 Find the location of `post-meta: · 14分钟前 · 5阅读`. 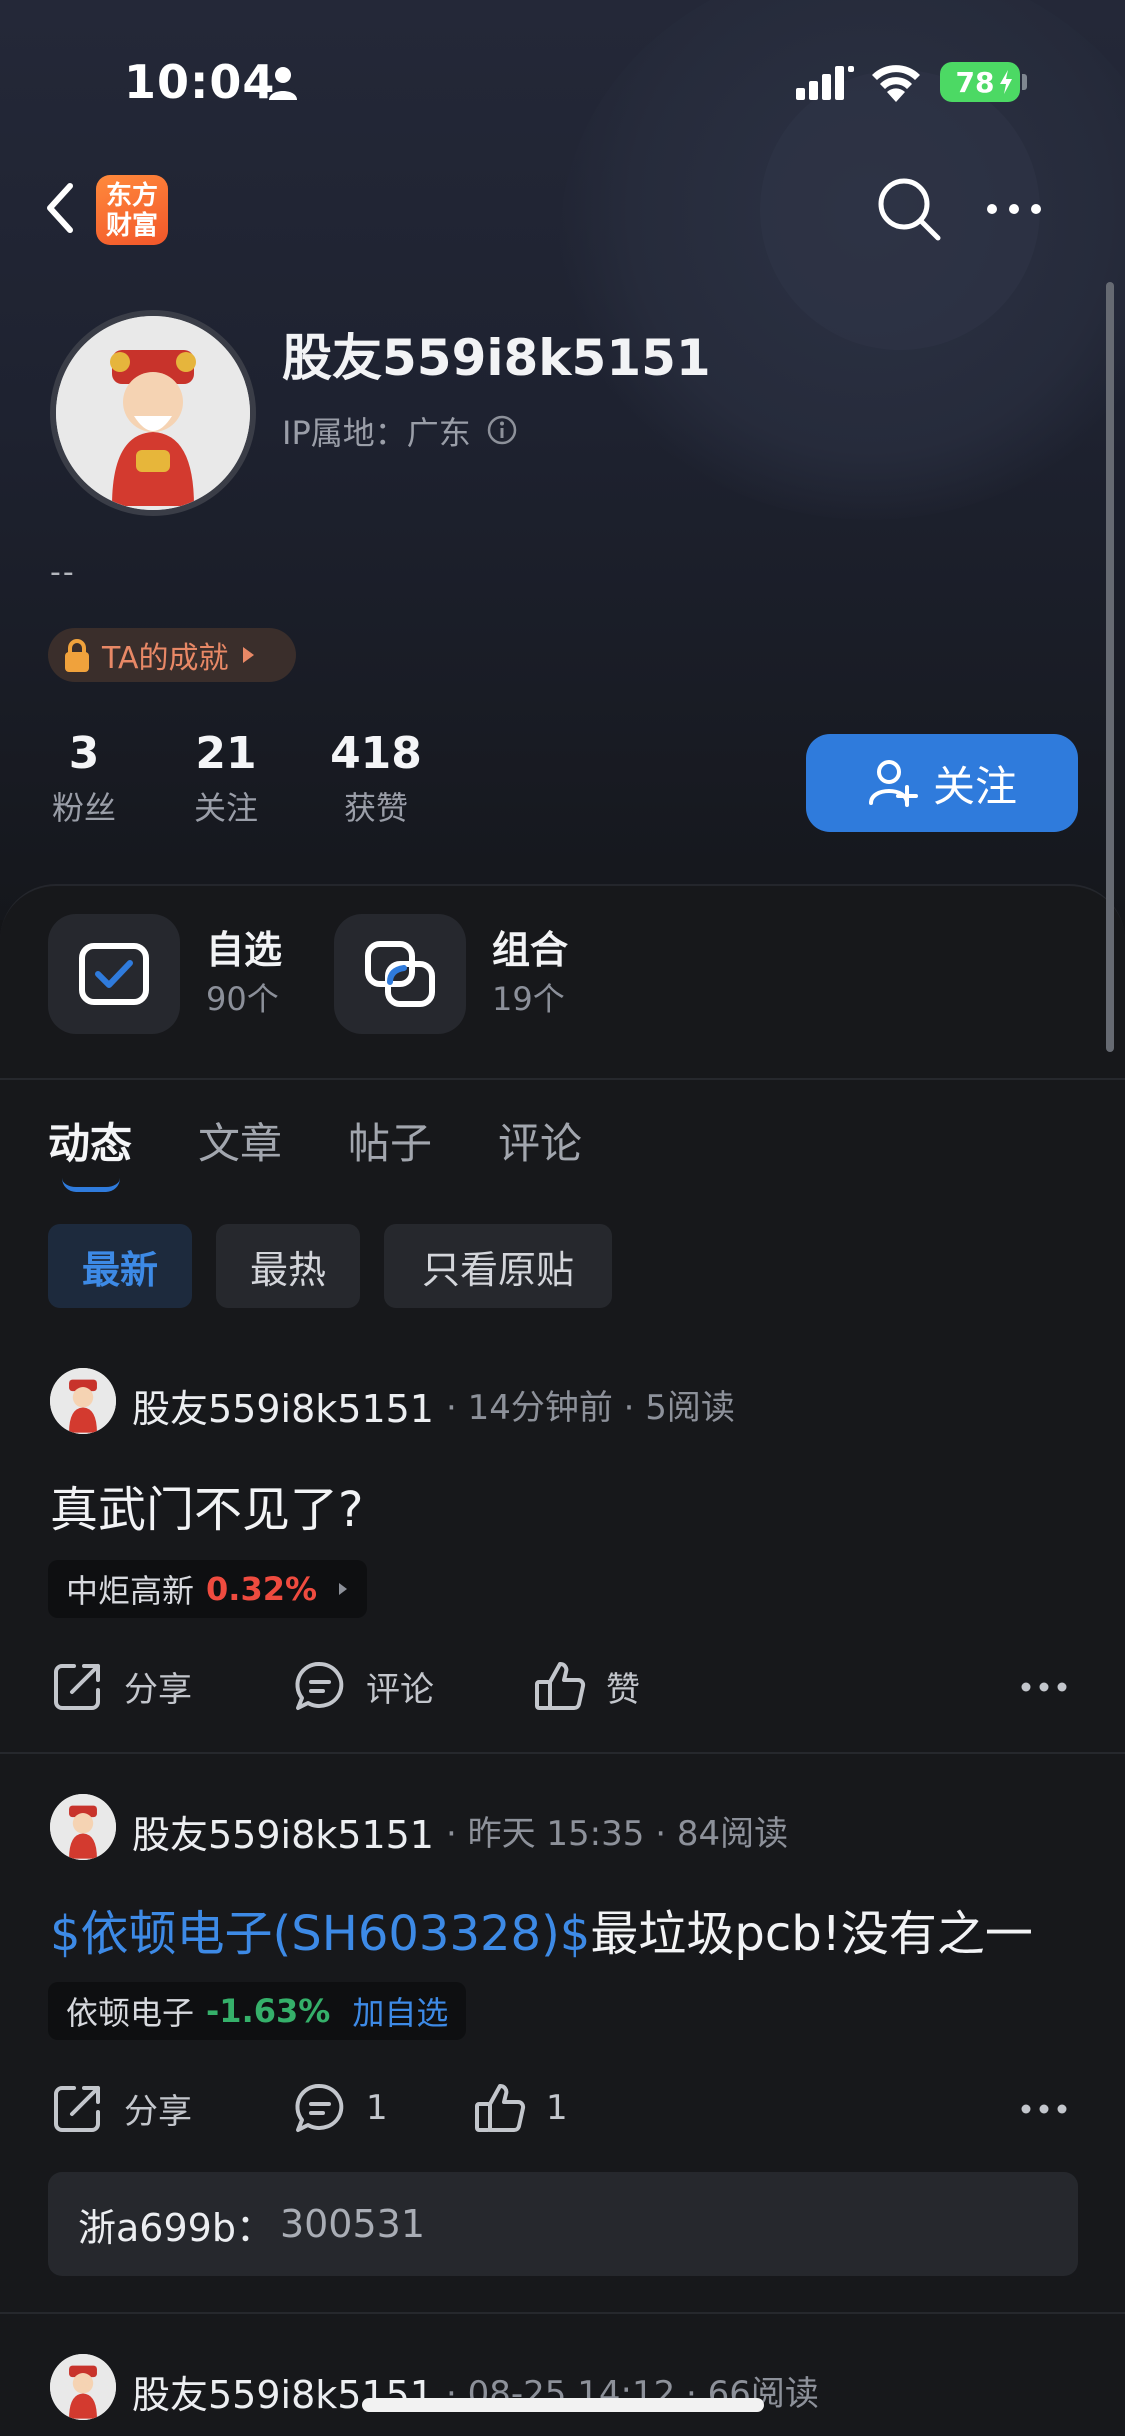

post-meta: · 14分钟前 · 5阅读 is located at coordinates (590, 1408).